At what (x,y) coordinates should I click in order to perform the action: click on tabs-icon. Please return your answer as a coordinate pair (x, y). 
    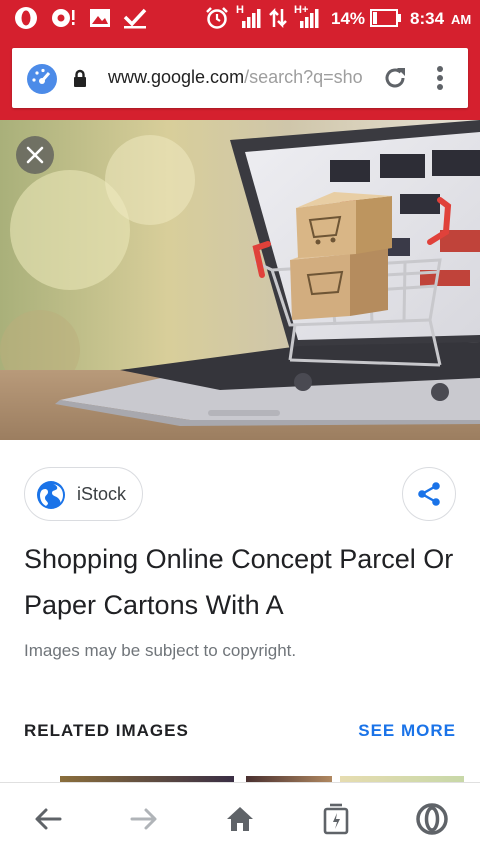
    Looking at the image, I should click on (336, 819).